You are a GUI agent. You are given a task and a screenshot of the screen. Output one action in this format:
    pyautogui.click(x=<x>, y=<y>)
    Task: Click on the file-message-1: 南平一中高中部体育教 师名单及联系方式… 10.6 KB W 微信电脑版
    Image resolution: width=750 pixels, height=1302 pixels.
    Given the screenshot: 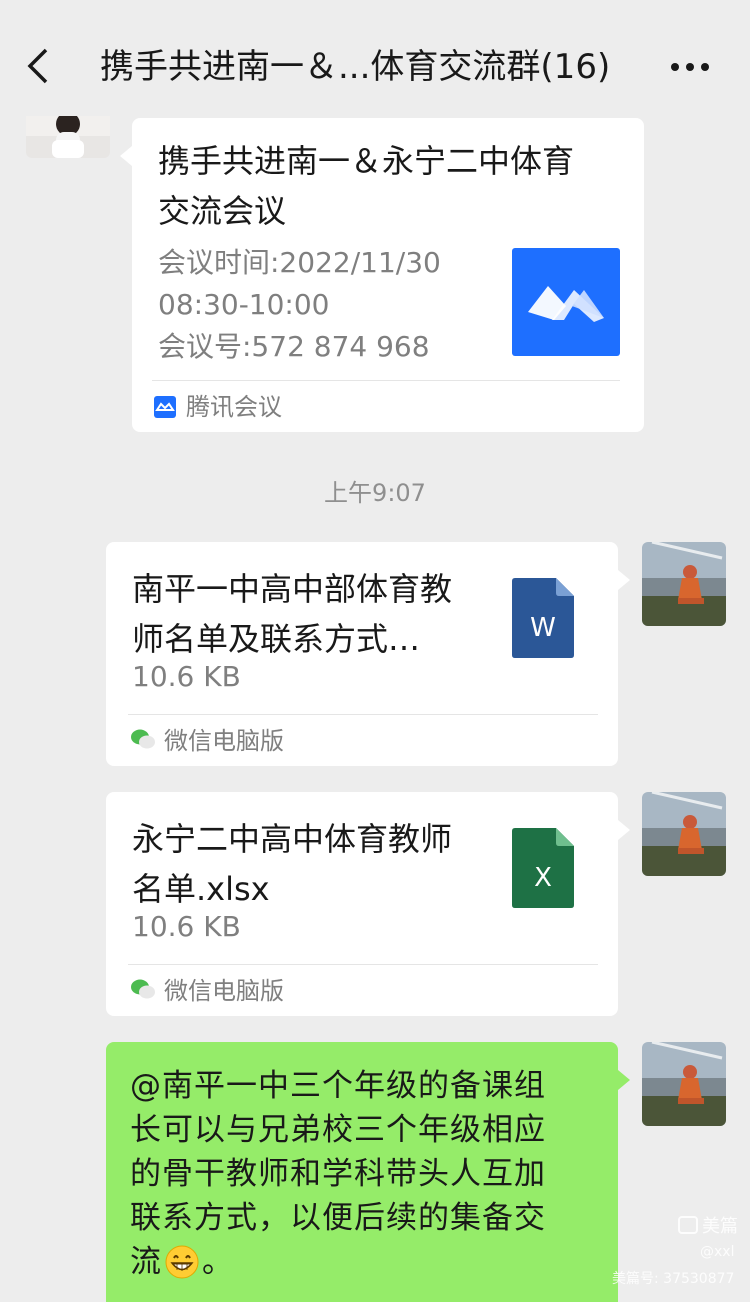 What is the action you would take?
    pyautogui.click(x=368, y=654)
    